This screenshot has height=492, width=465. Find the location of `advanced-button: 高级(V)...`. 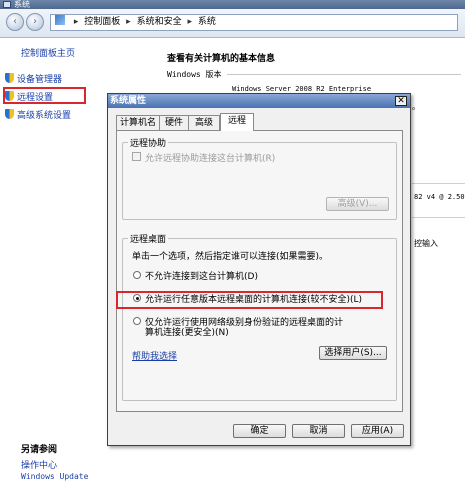

advanced-button: 高级(V)... is located at coordinates (357, 204).